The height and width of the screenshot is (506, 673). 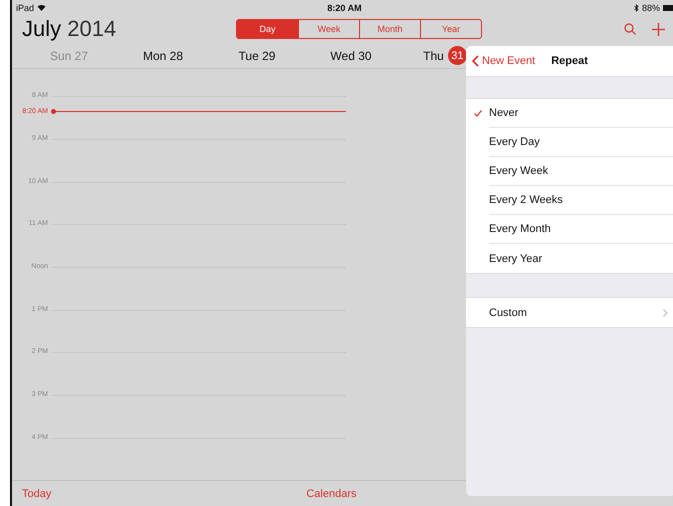 What do you see at coordinates (569, 312) in the screenshot?
I see `custom-option: Custom` at bounding box center [569, 312].